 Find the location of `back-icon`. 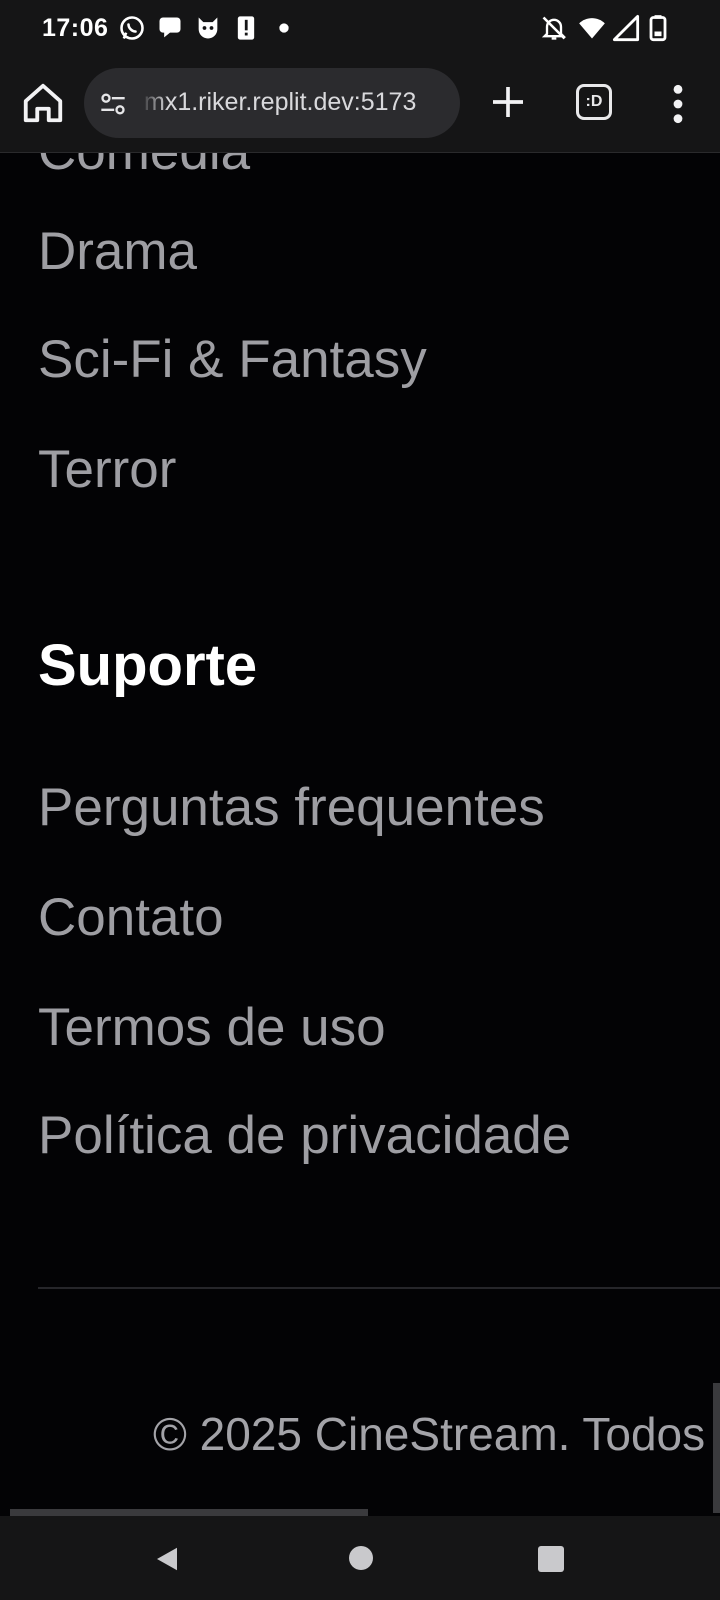

back-icon is located at coordinates (167, 1559).